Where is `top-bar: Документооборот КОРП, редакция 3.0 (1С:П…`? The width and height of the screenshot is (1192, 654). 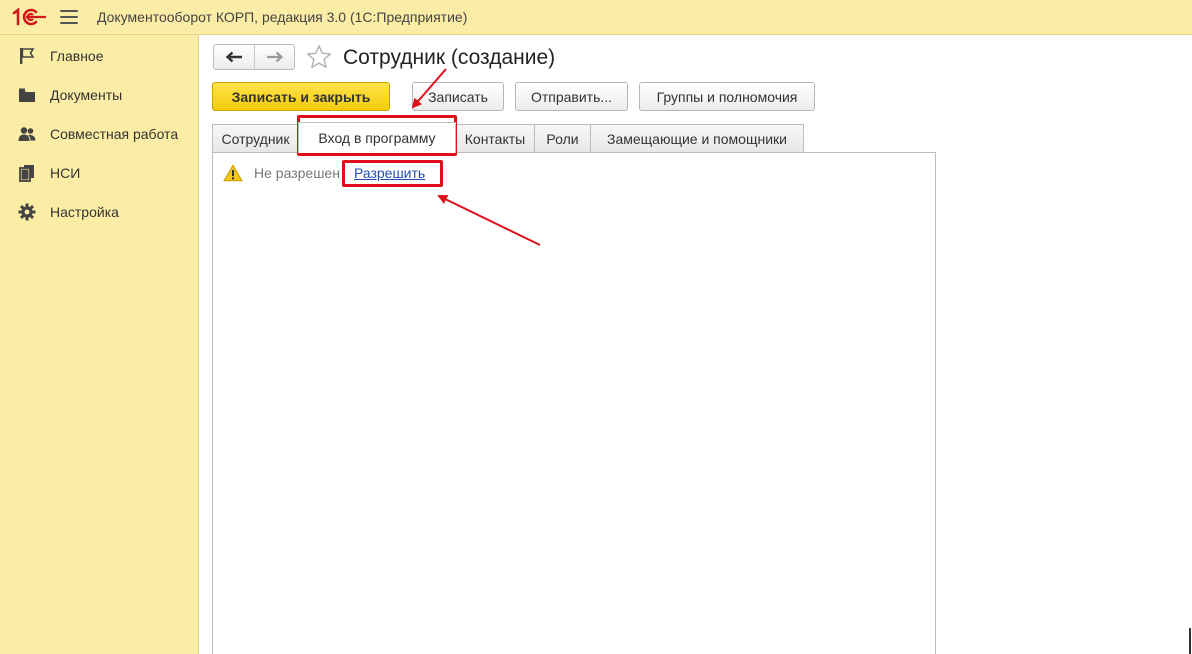
top-bar: Документооборот КОРП, редакция 3.0 (1С:П… is located at coordinates (596, 17).